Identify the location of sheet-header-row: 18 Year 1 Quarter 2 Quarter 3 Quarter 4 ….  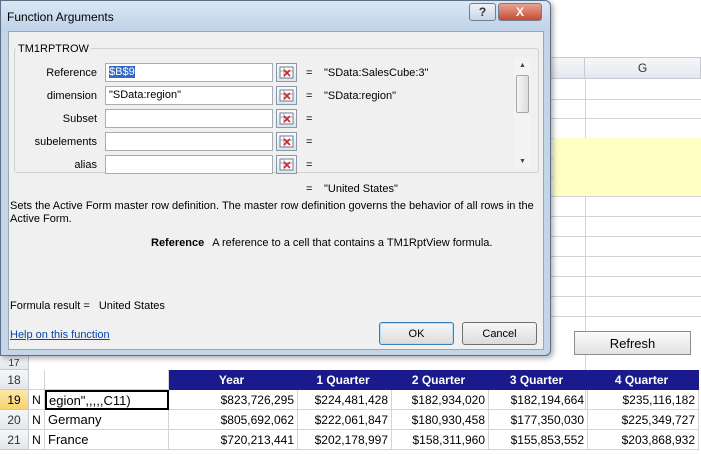
(350, 380).